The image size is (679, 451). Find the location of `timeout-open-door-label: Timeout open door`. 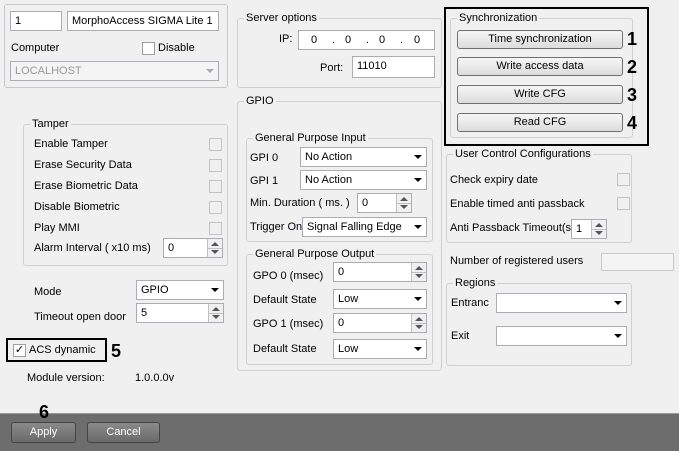

timeout-open-door-label: Timeout open door is located at coordinates (80, 317).